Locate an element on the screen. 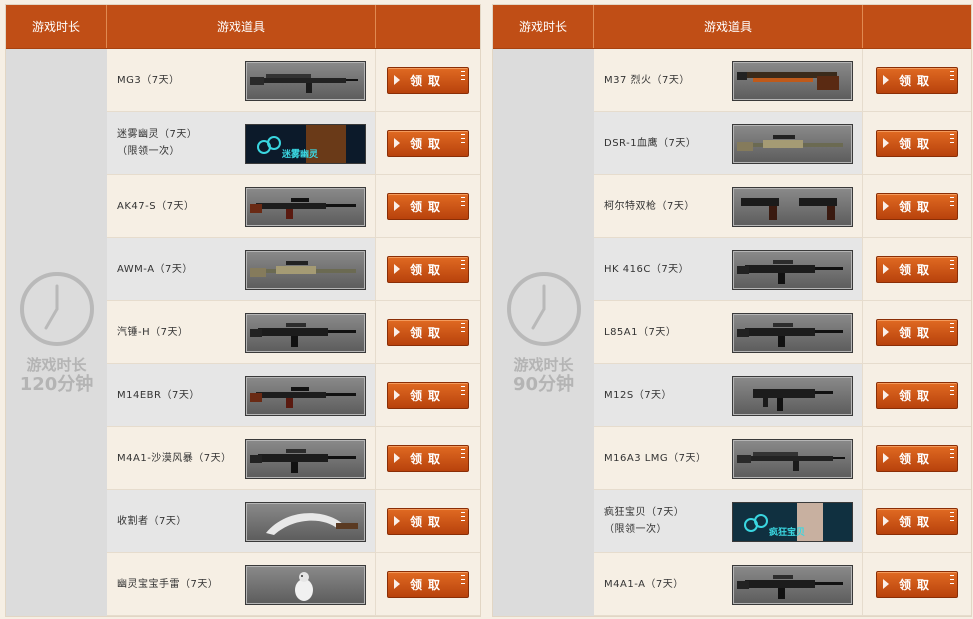  item-name: DSR-1血鹰（7天） is located at coordinates (650, 143).